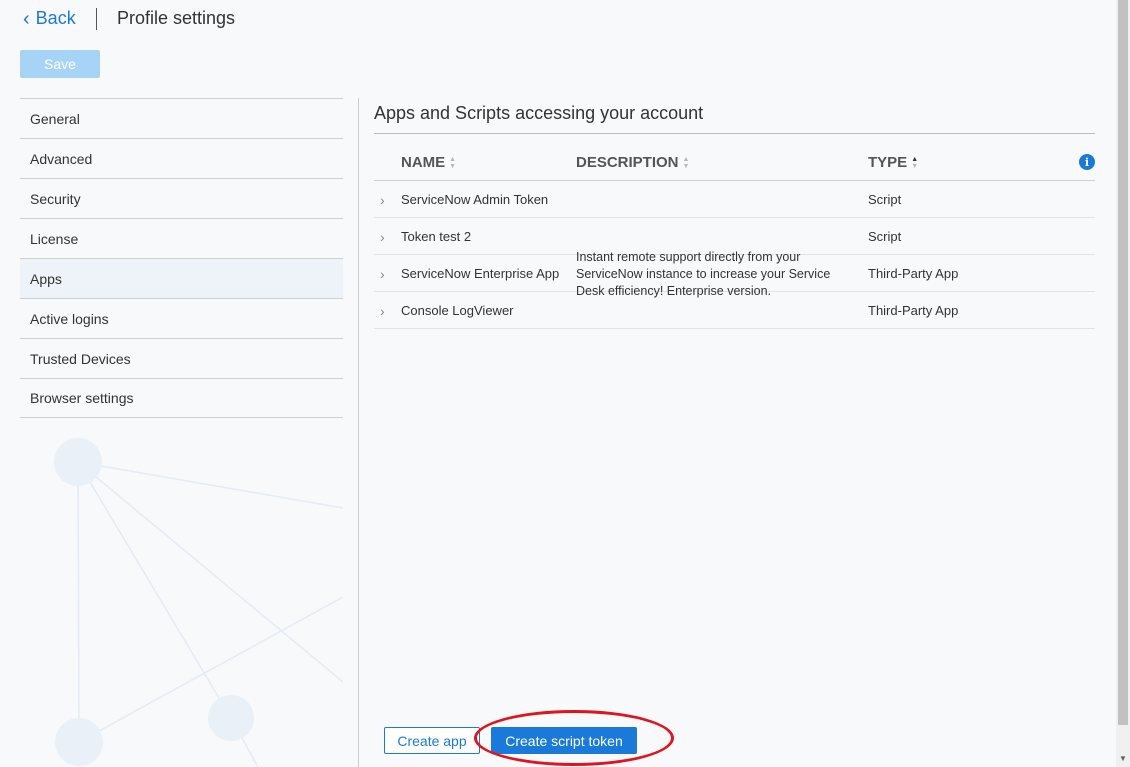 This screenshot has height=767, width=1130. Describe the element at coordinates (734, 199) in the screenshot. I see `table-row: › ServiceNow Admin Token Script` at that location.